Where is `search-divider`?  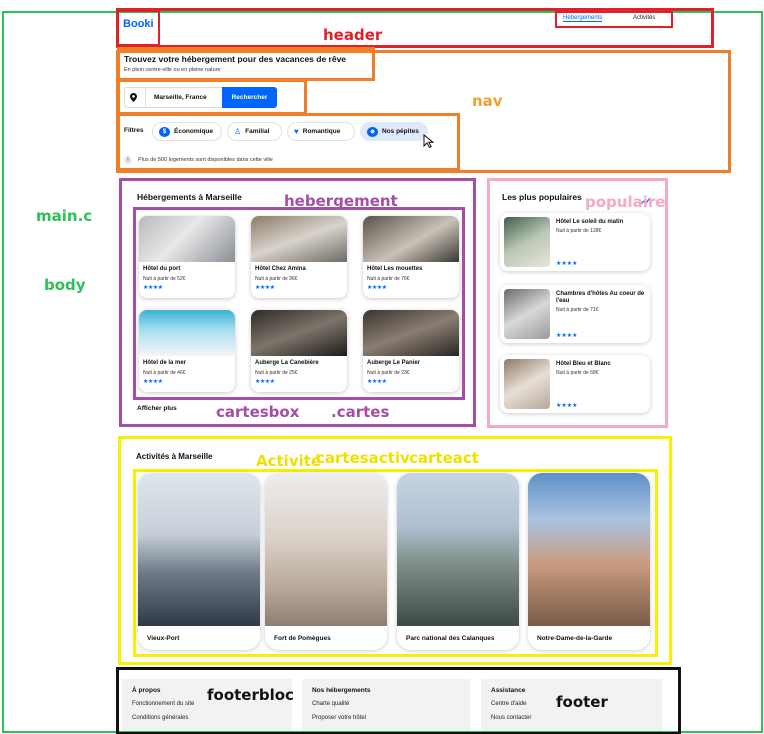 search-divider is located at coordinates (145, 97).